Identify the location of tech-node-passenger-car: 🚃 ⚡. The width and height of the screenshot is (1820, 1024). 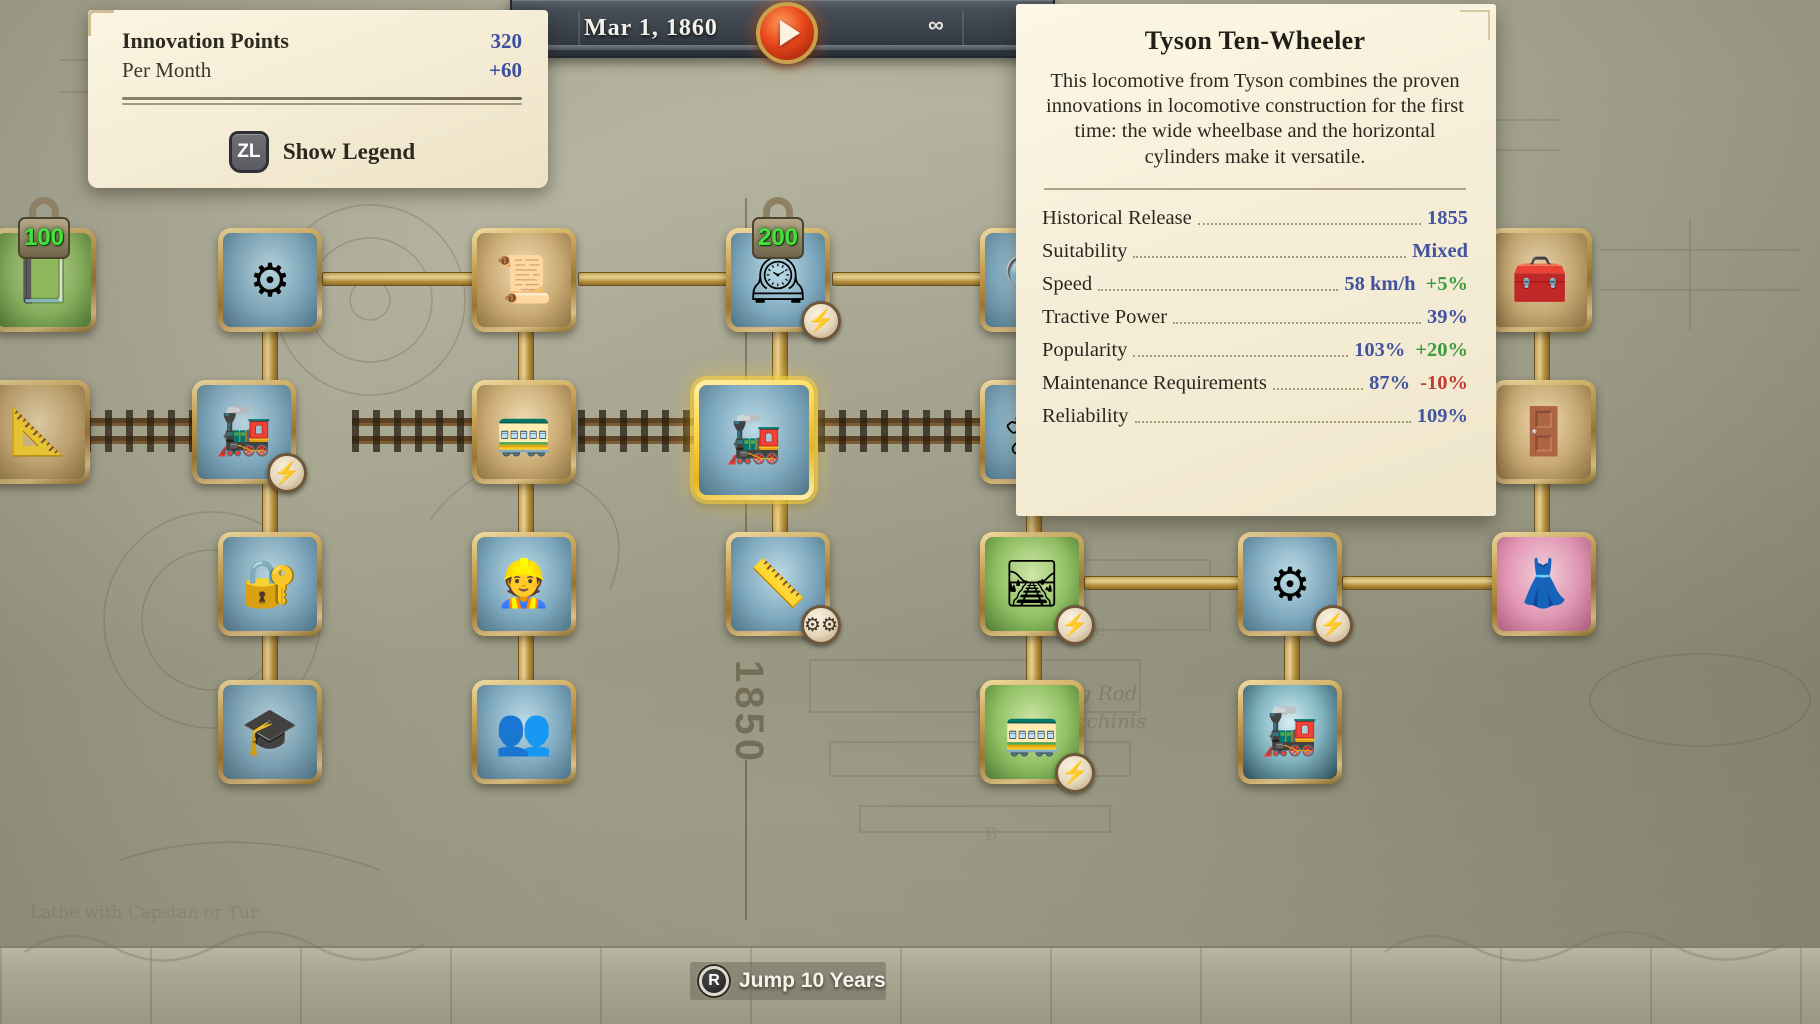
(1037, 736).